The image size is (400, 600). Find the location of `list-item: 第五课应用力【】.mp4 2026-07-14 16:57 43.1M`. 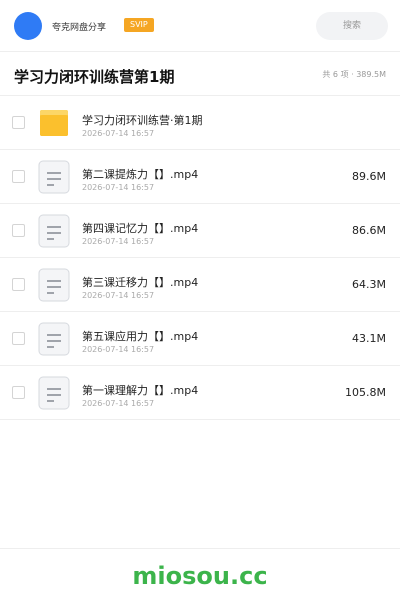

list-item: 第五课应用力【】.mp4 2026-07-14 16:57 43.1M is located at coordinates (200, 339).